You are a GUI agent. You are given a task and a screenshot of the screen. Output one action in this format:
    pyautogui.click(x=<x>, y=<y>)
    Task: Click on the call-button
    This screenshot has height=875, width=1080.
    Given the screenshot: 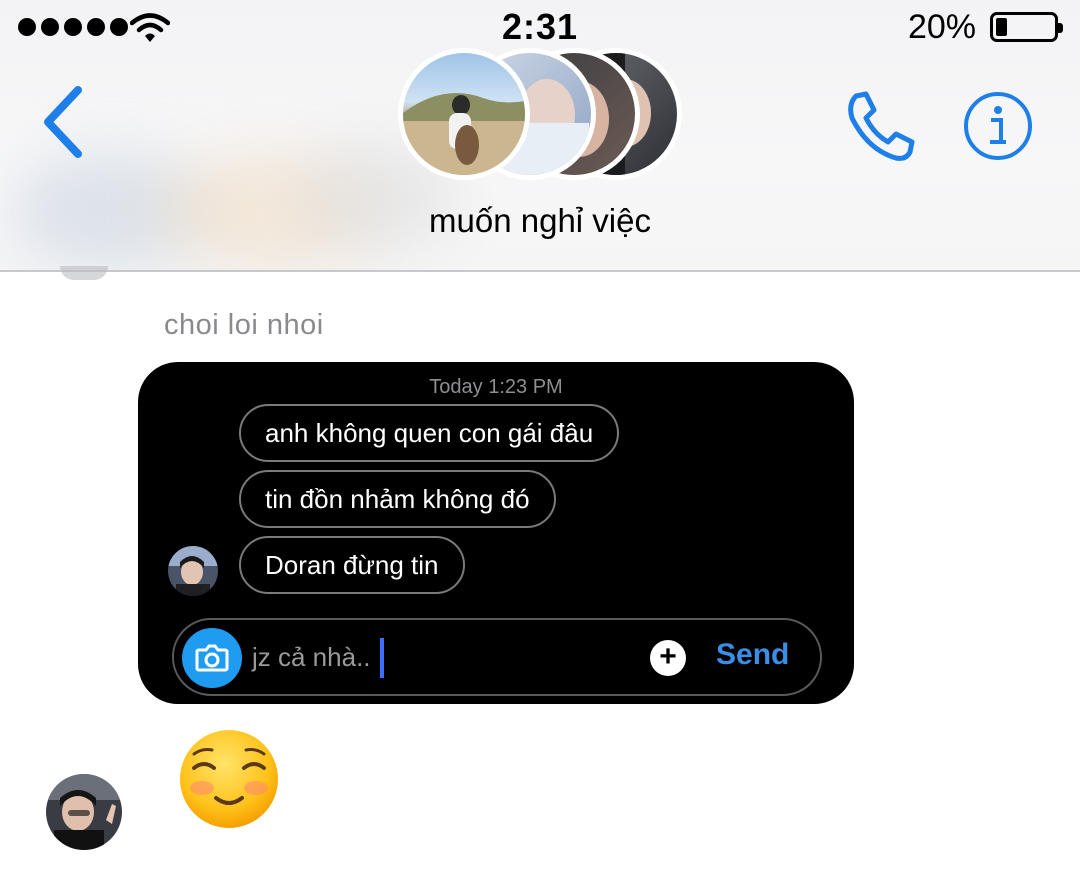 What is the action you would take?
    pyautogui.click(x=880, y=126)
    